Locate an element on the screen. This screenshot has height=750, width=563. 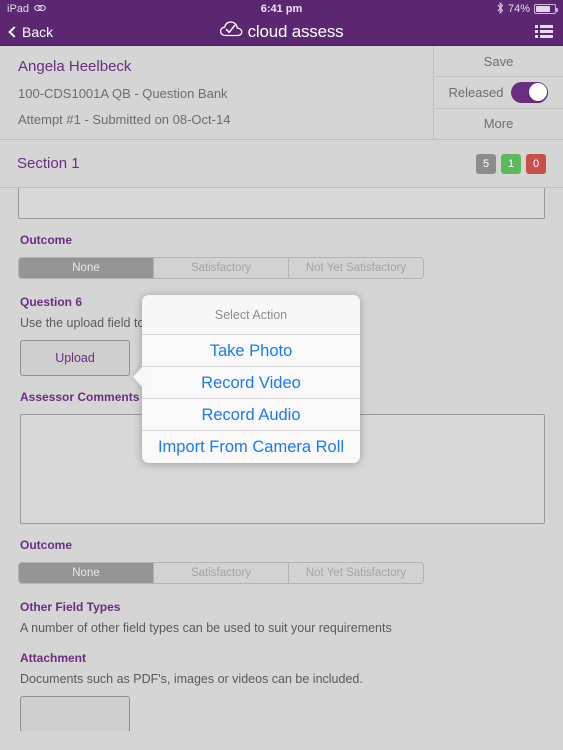
battery-percent: 74% is located at coordinates (518, 9).